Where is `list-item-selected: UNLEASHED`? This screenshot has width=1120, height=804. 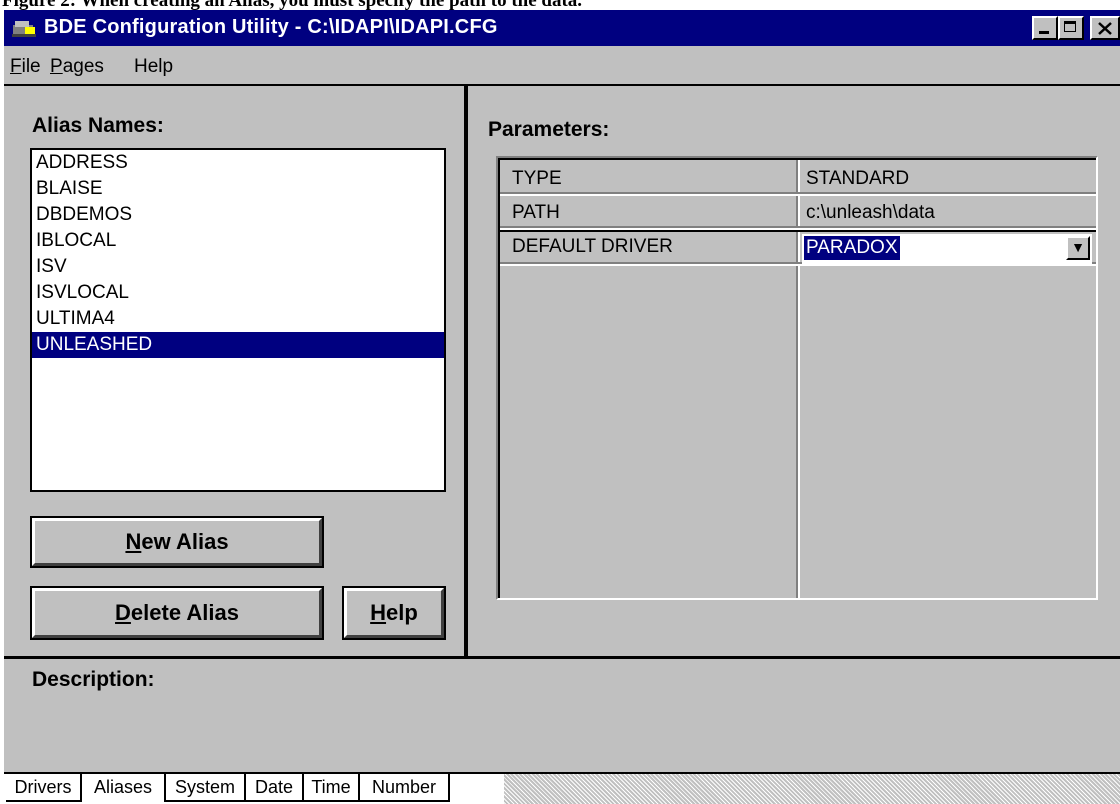 list-item-selected: UNLEASHED is located at coordinates (238, 345).